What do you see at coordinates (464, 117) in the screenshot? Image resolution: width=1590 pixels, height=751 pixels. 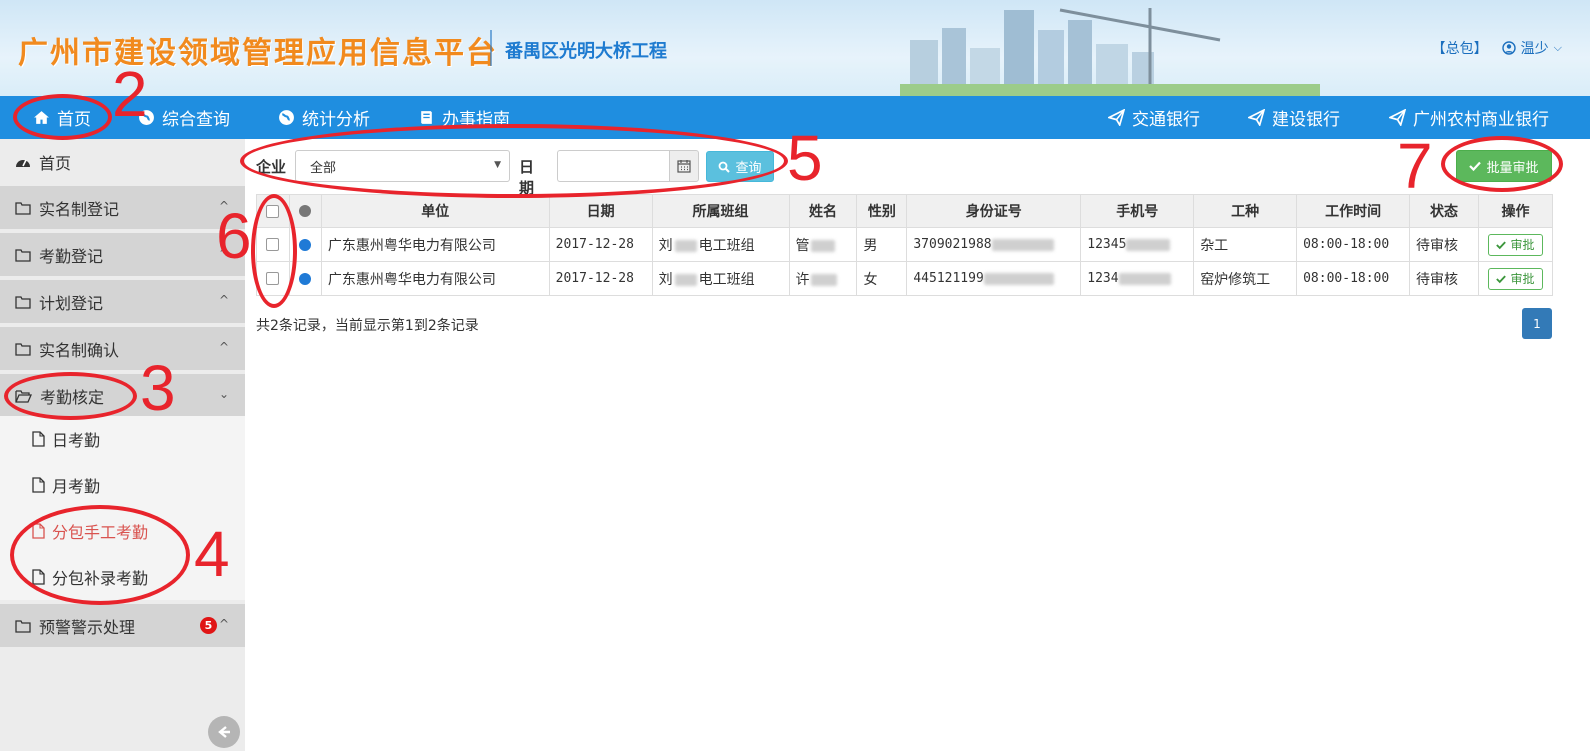 I see `nav-guide: 办事指南` at bounding box center [464, 117].